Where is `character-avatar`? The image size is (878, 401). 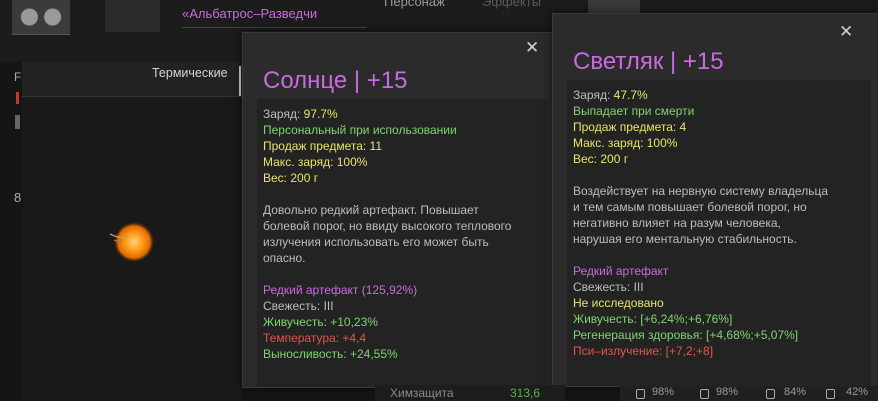 character-avatar is located at coordinates (41, 17).